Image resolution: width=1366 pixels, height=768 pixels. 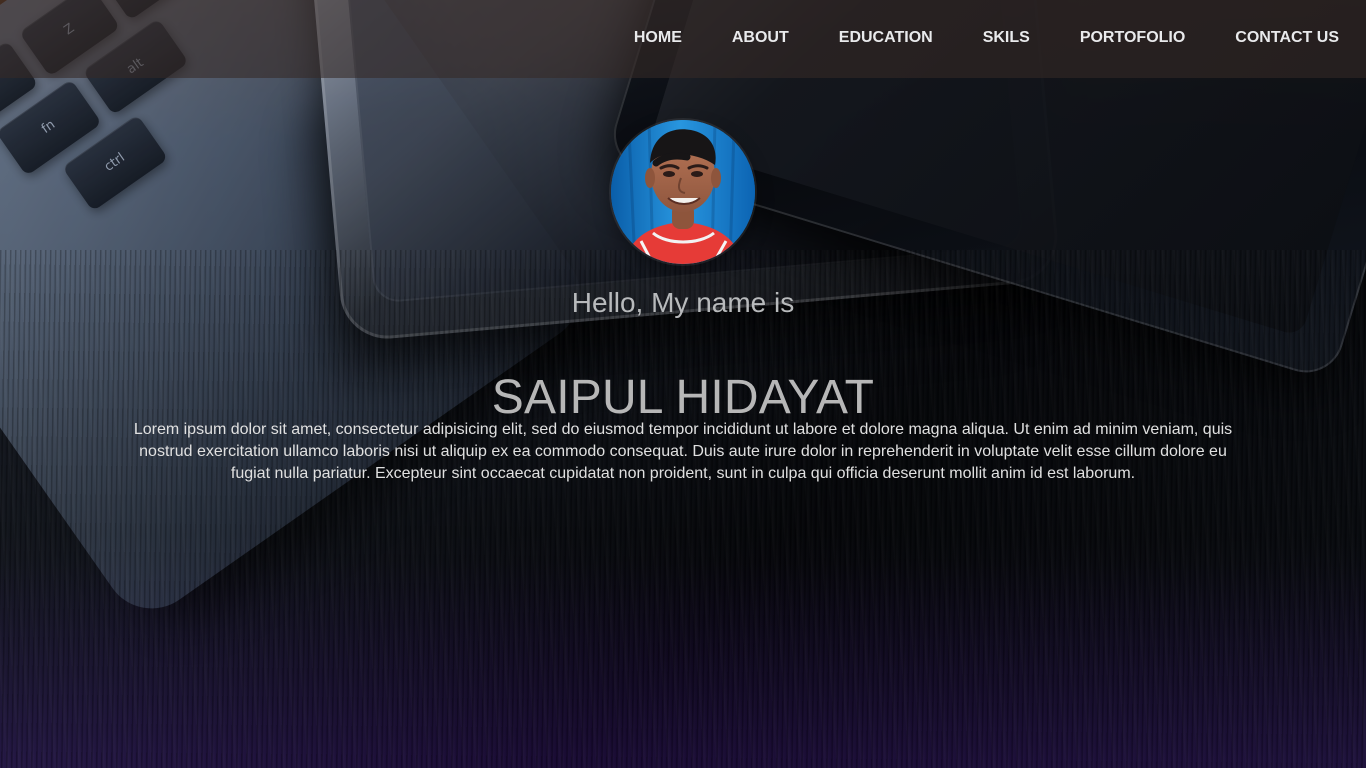 I want to click on nav-link-home: HOME, so click(x=658, y=38).